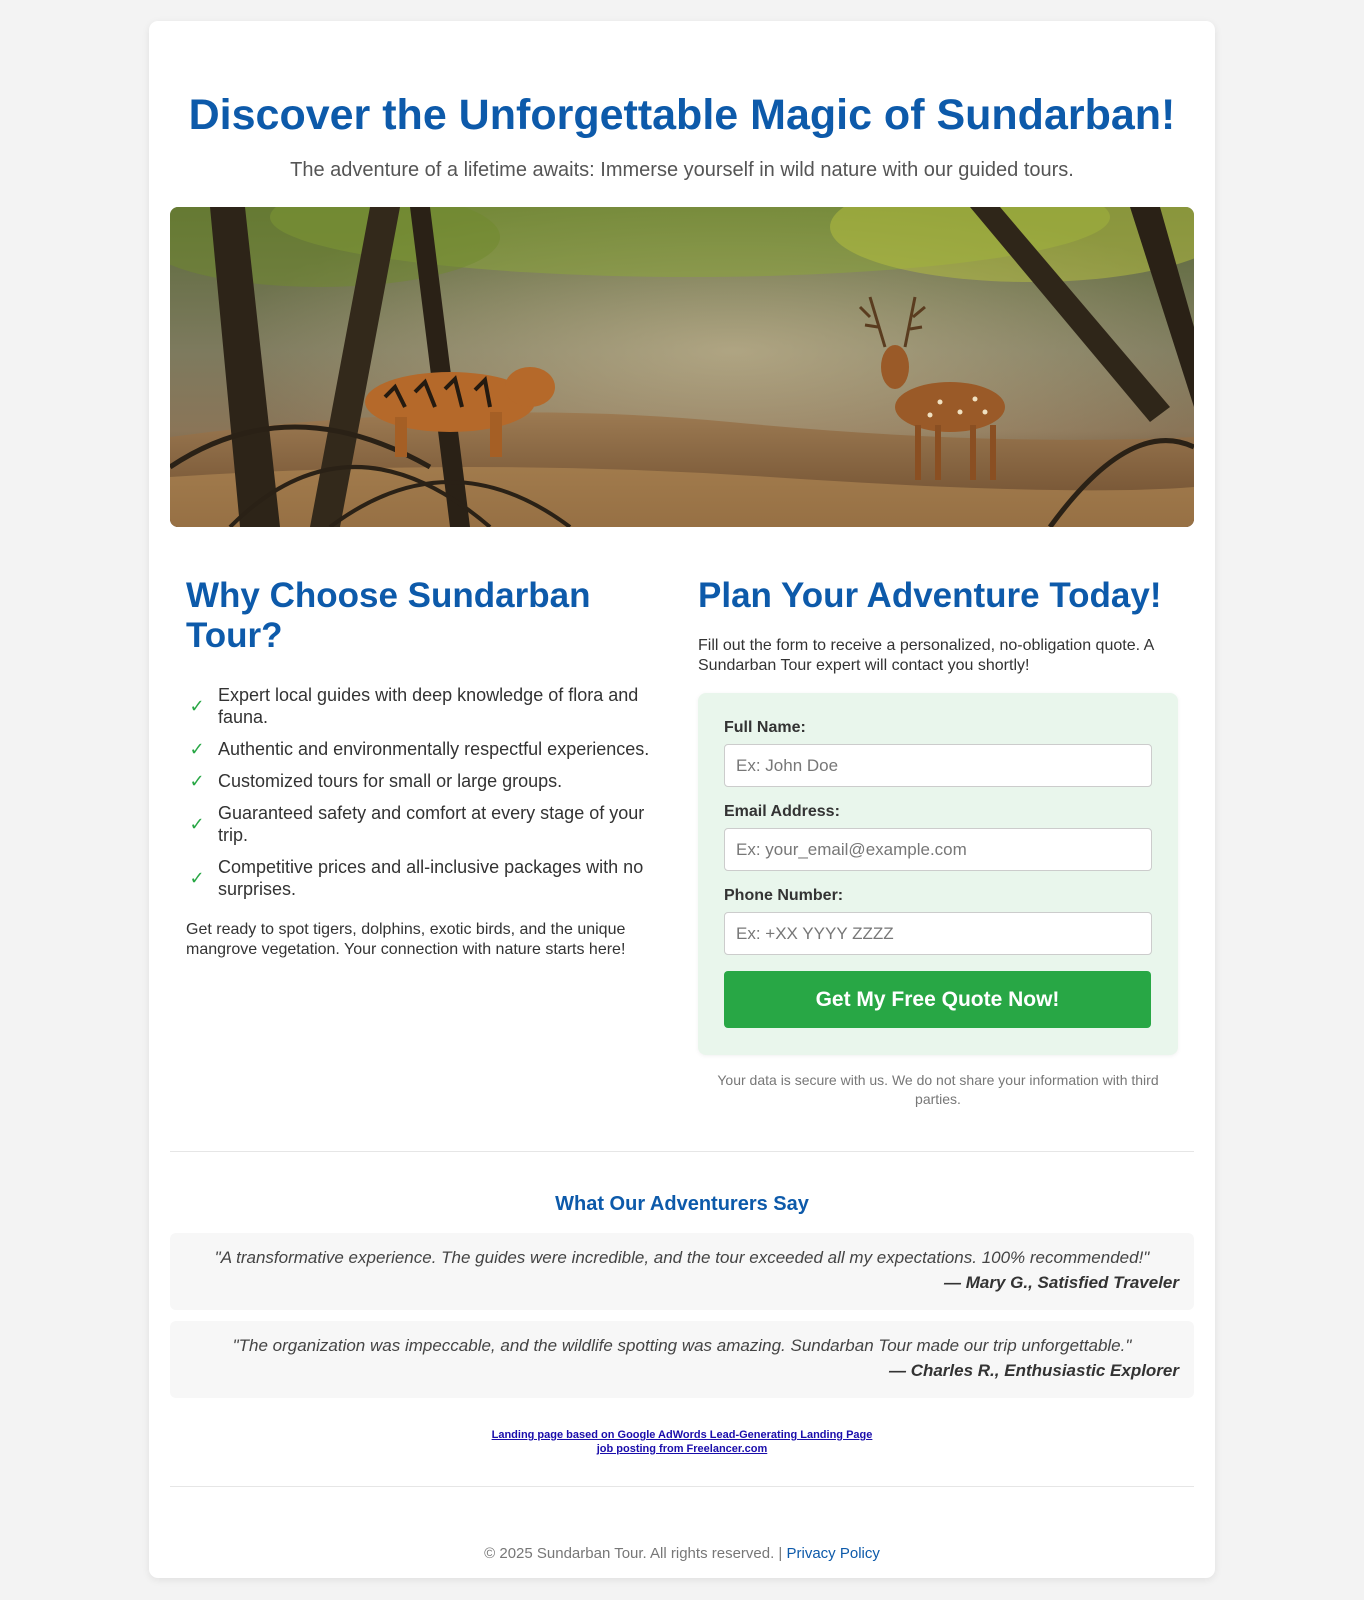 This screenshot has width=1364, height=1600. What do you see at coordinates (1033, 1370) in the screenshot?
I see `testimonial-author: — Charles R., Enthusiastic Explorer` at bounding box center [1033, 1370].